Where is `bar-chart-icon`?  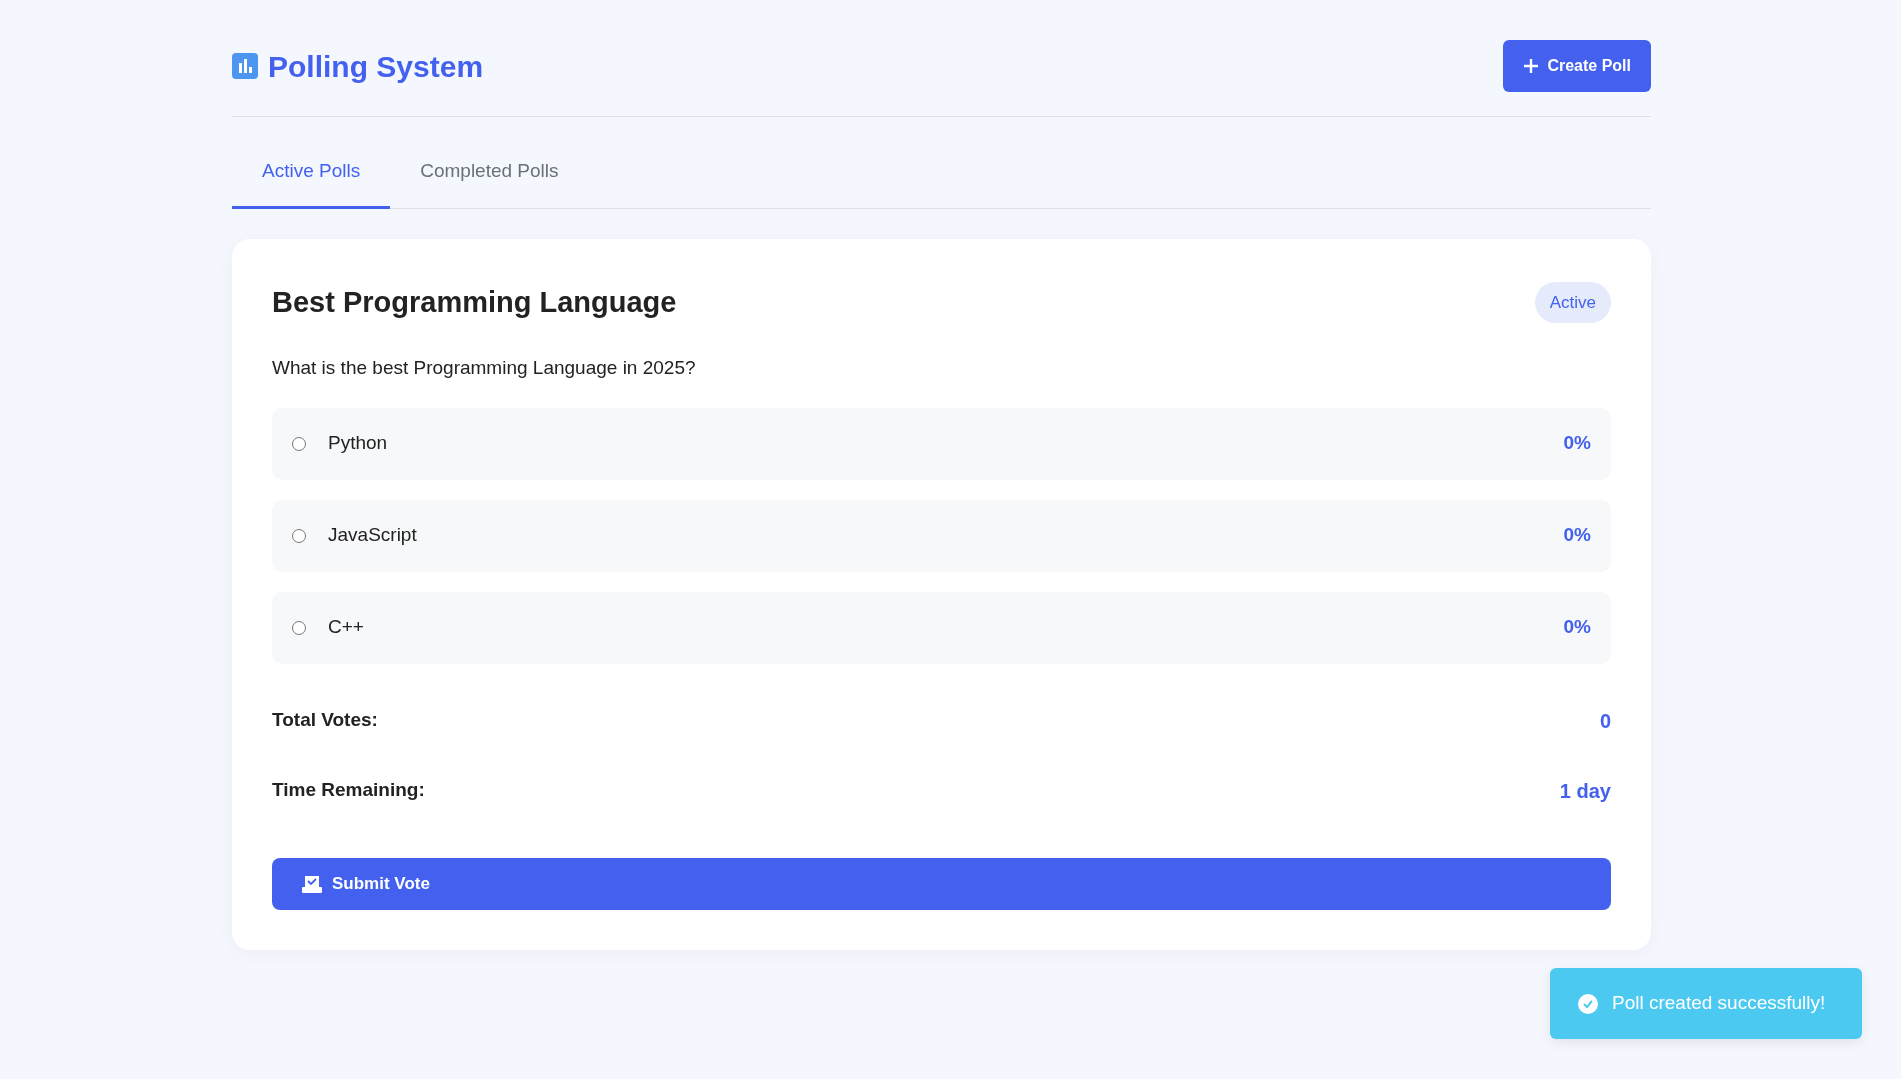 bar-chart-icon is located at coordinates (245, 66).